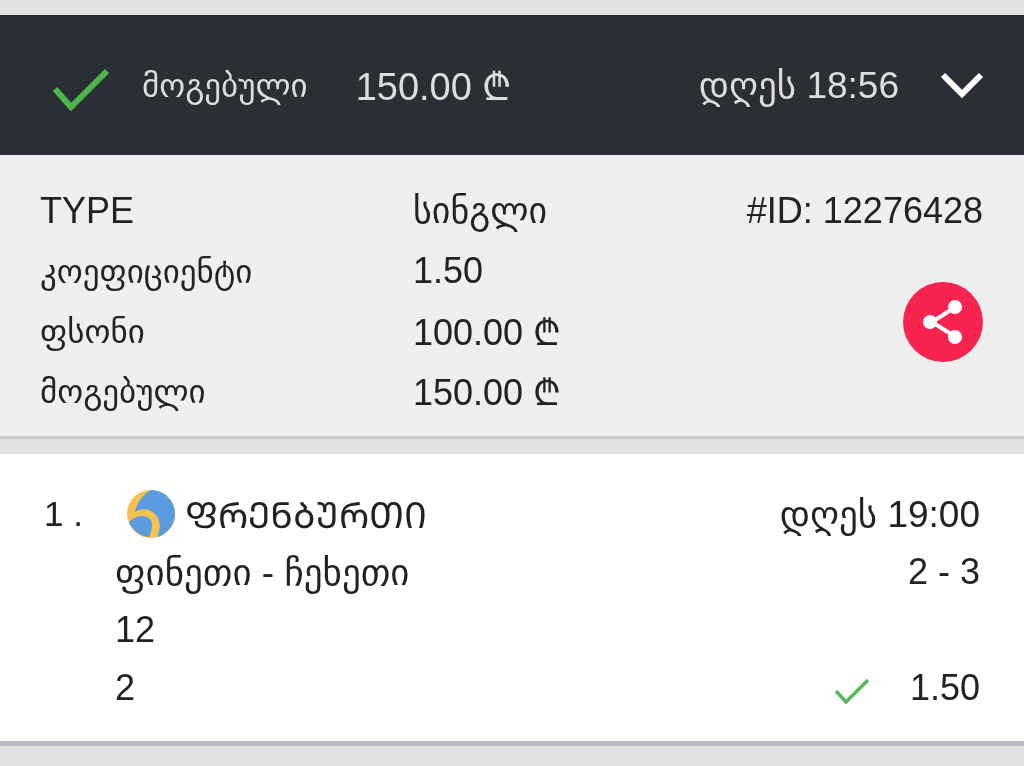 This screenshot has width=1024, height=766. What do you see at coordinates (125, 688) in the screenshot?
I see `pick-value: 2` at bounding box center [125, 688].